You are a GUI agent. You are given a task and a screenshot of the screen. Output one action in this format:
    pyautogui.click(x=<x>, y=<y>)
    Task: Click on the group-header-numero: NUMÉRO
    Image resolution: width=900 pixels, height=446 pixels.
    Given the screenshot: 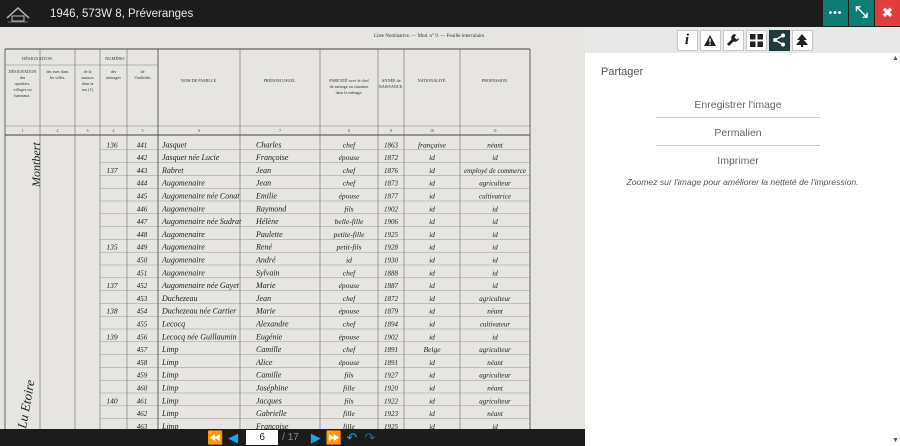 What is the action you would take?
    pyautogui.click(x=115, y=58)
    